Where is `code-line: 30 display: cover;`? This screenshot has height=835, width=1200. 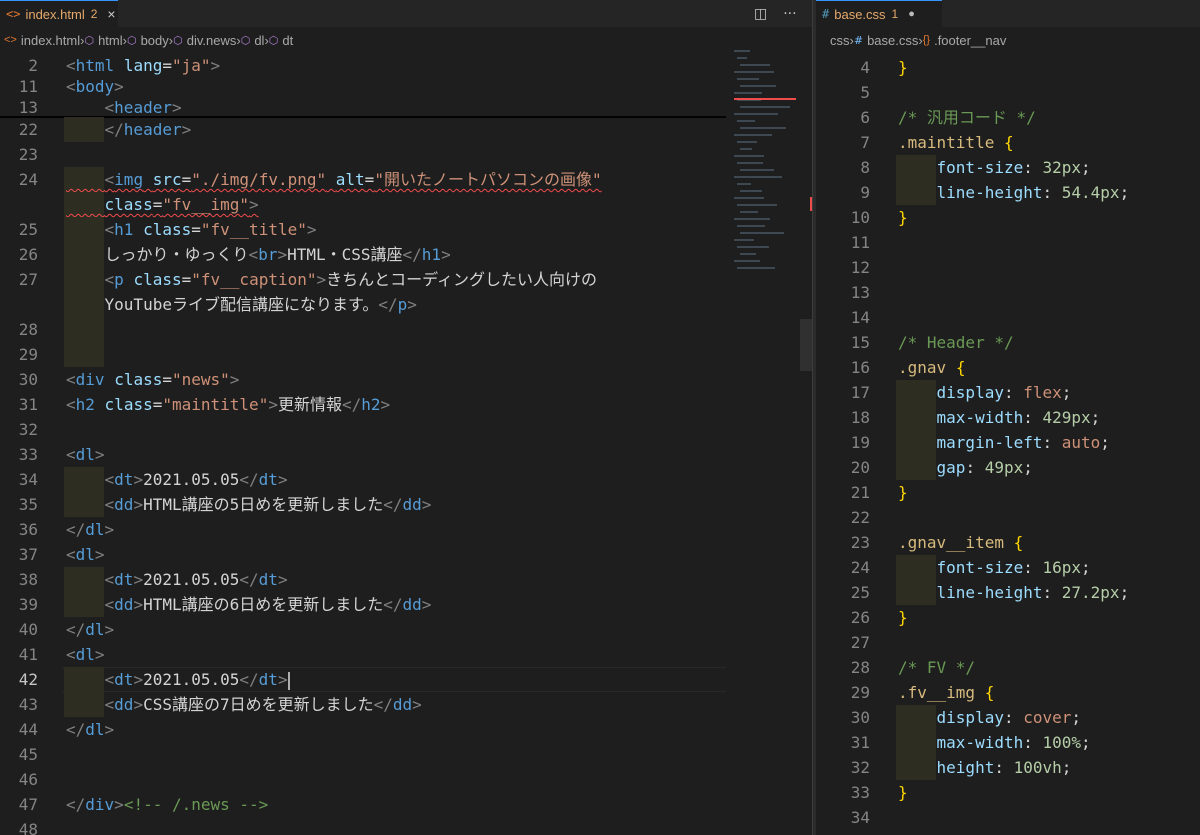
code-line: 30 display: cover; is located at coordinates (1008, 717).